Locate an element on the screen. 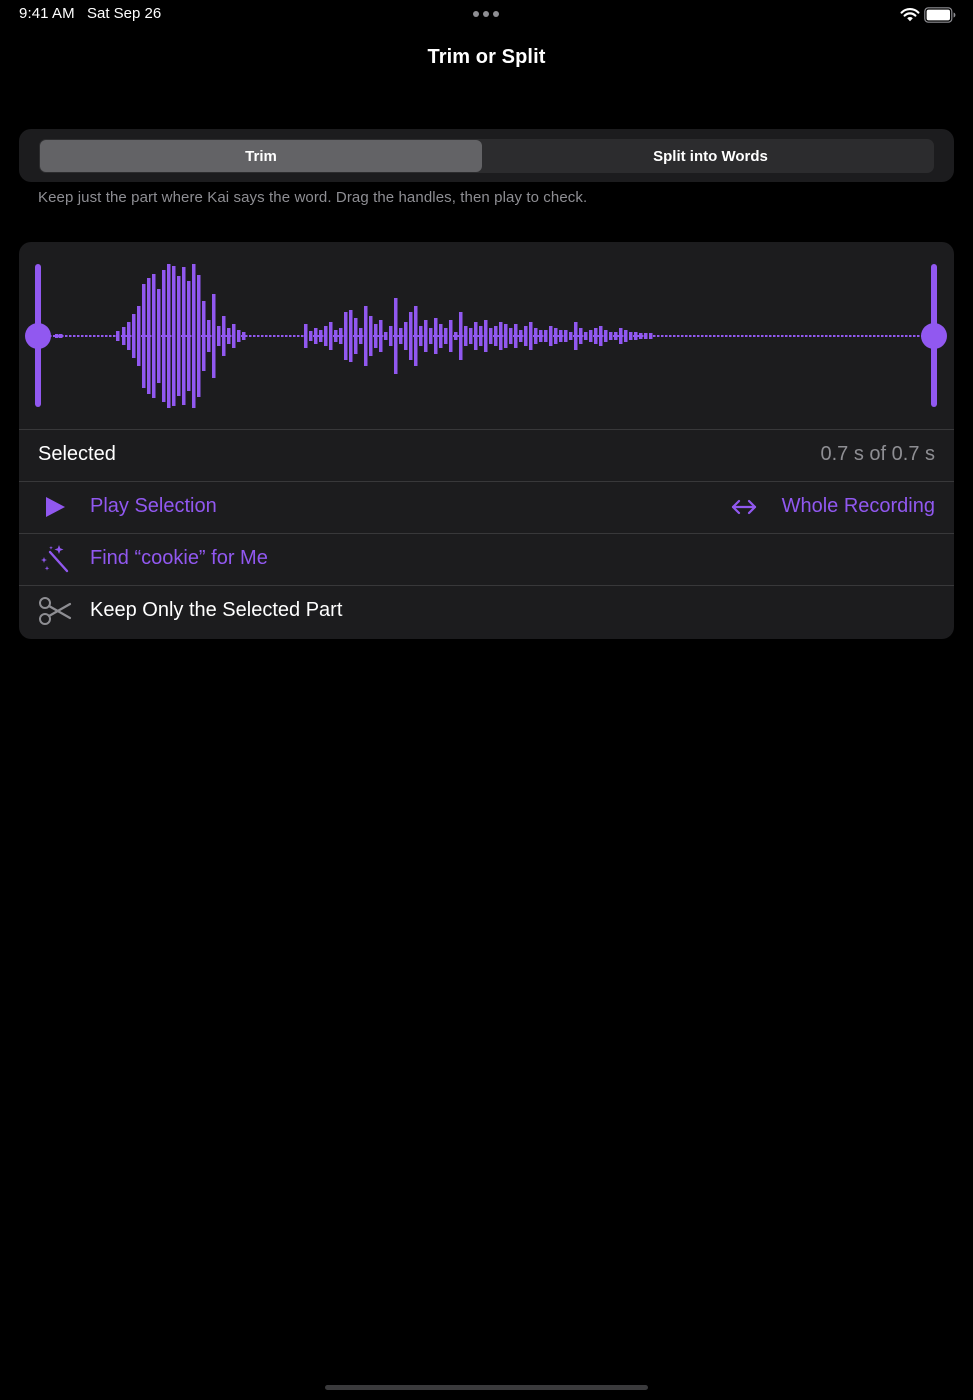 Image resolution: width=973 pixels, height=1400 pixels. left-trim-handle is located at coordinates (38, 335).